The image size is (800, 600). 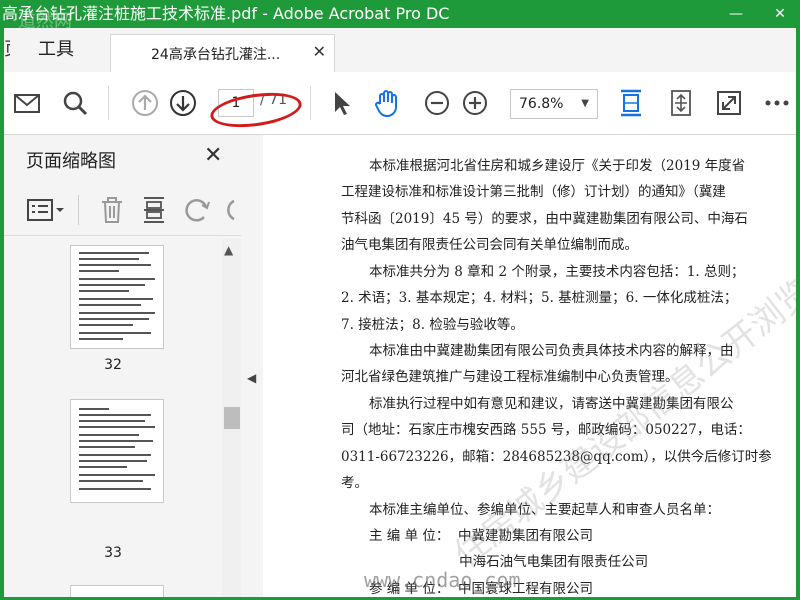 I want to click on chevron-down-icon: ▼, so click(x=585, y=103).